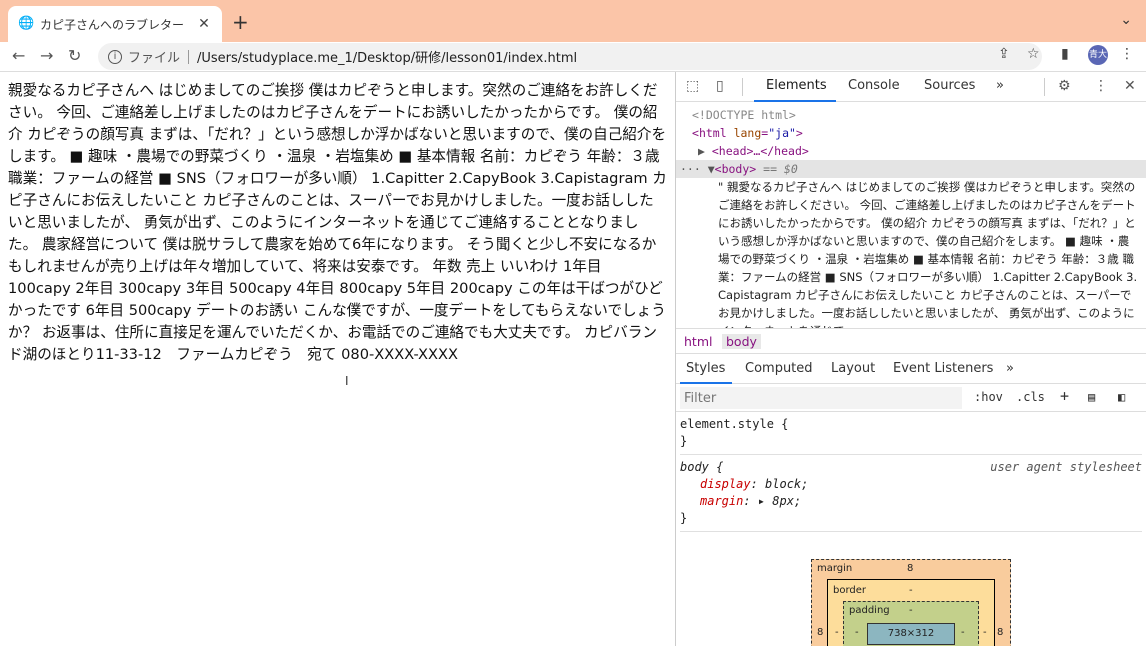  What do you see at coordinates (1010, 368) in the screenshot?
I see `more-style-tabs-icon: »` at bounding box center [1010, 368].